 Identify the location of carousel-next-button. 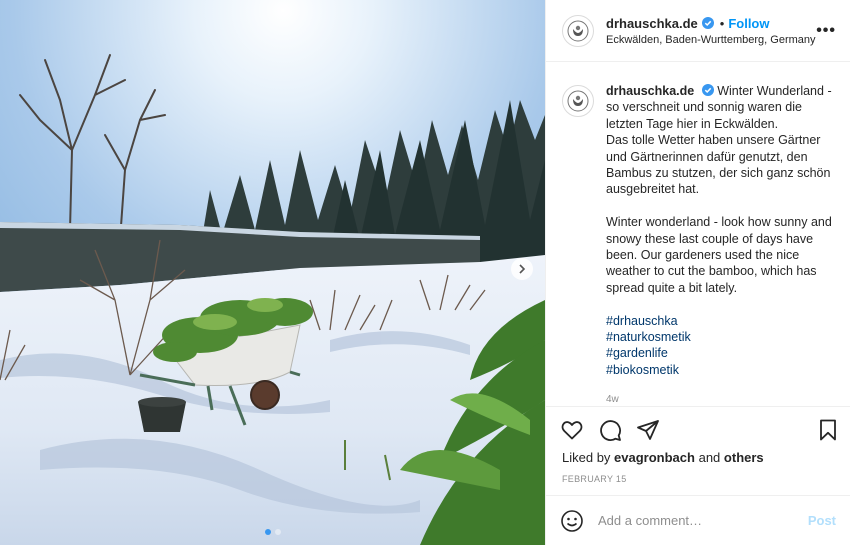
(522, 269).